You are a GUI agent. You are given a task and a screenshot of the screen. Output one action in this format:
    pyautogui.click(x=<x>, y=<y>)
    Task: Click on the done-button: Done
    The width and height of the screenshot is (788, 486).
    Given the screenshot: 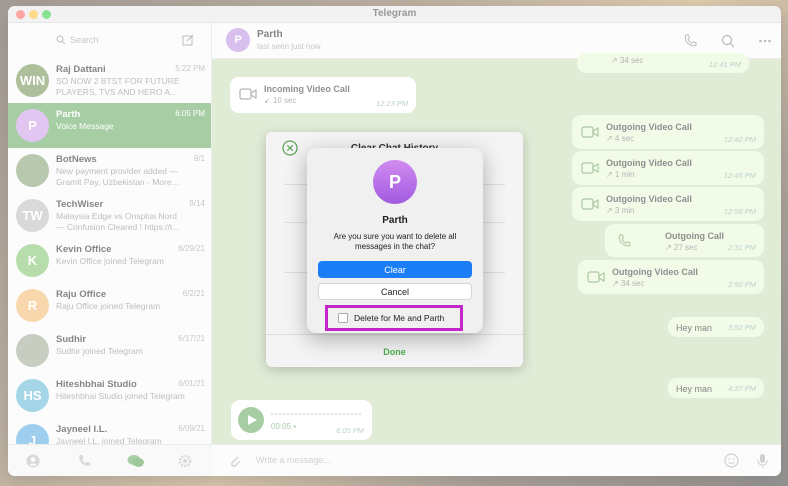 What is the action you would take?
    pyautogui.click(x=394, y=352)
    